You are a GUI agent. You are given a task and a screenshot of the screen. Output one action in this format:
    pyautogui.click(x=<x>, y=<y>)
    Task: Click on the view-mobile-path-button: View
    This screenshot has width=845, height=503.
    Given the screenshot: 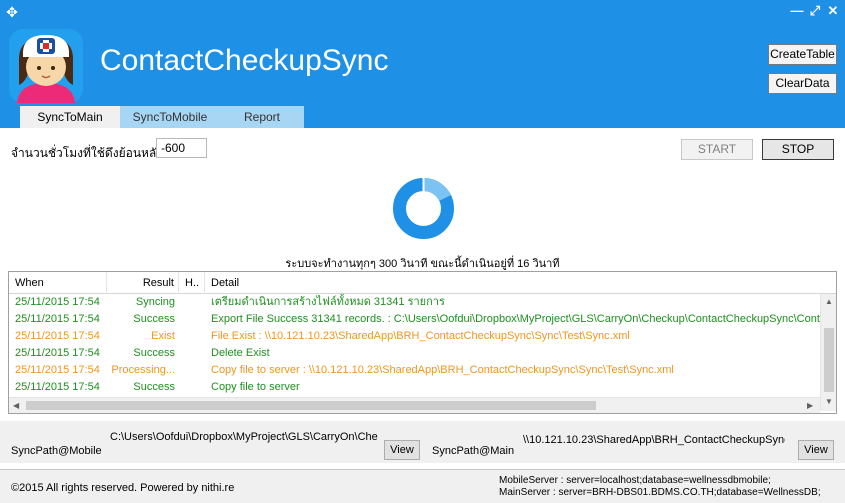 What is the action you would take?
    pyautogui.click(x=402, y=450)
    